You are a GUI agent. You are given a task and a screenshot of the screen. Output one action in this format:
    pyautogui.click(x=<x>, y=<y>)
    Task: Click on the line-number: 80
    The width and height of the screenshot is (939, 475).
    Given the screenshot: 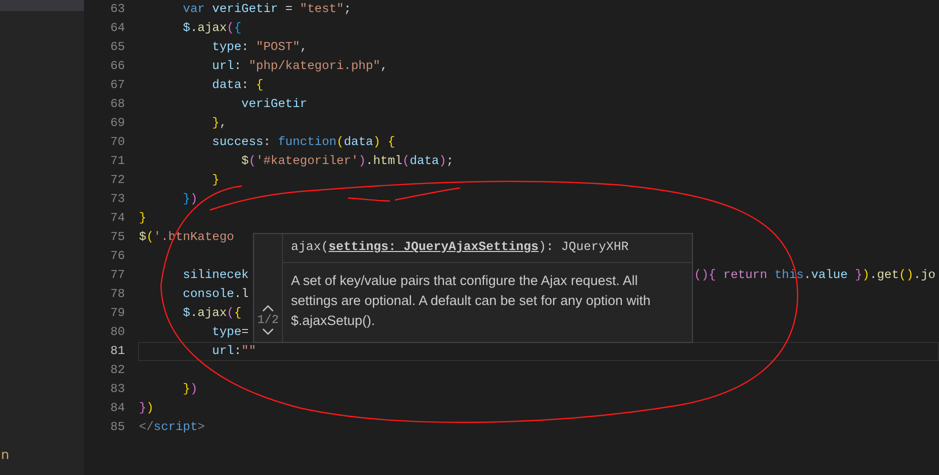 What is the action you would take?
    pyautogui.click(x=117, y=332)
    